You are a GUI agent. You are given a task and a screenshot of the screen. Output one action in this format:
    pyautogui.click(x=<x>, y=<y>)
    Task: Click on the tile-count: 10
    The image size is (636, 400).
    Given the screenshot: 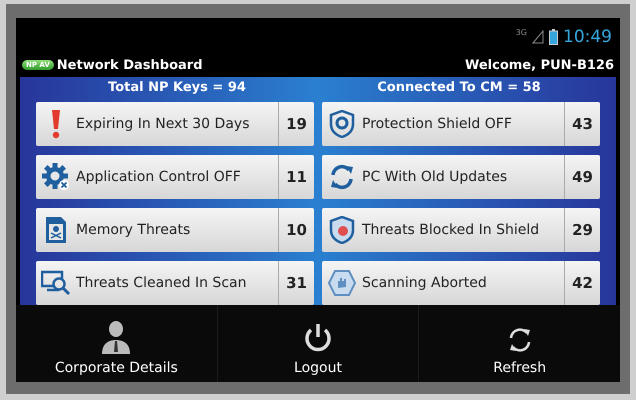 What is the action you would take?
    pyautogui.click(x=296, y=230)
    